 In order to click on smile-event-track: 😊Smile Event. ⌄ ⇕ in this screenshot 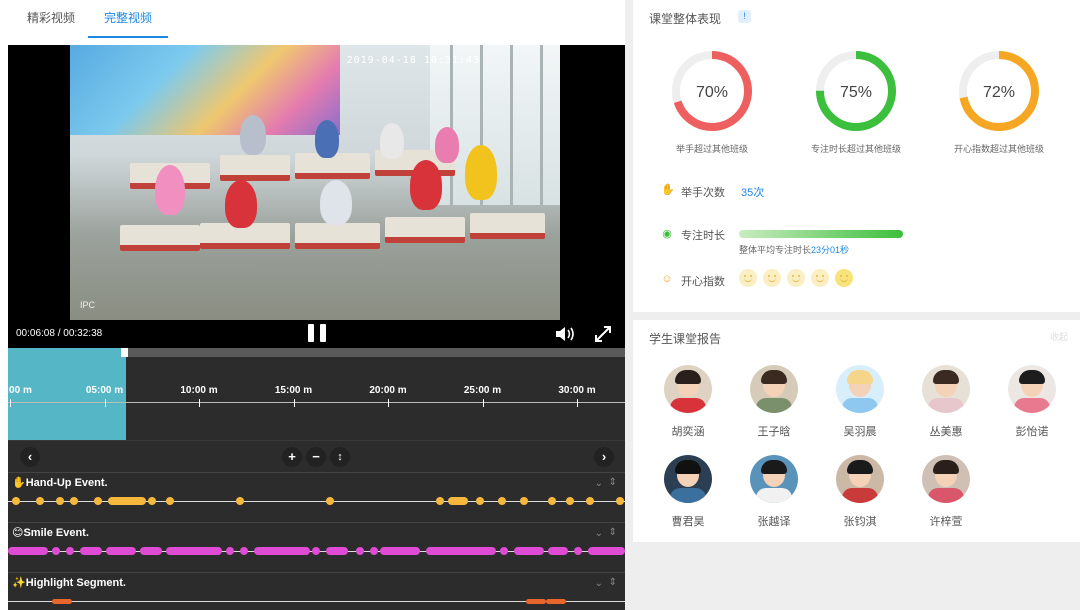, I will do `click(316, 547)`.